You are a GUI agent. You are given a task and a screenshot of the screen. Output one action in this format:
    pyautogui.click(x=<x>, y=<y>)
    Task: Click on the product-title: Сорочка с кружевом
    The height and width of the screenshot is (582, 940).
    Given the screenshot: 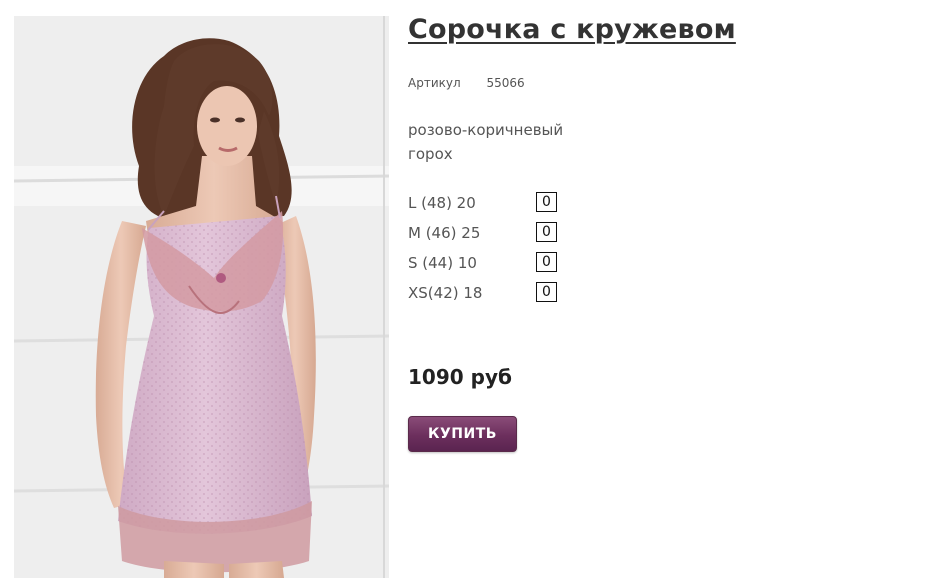 What is the action you would take?
    pyautogui.click(x=572, y=29)
    